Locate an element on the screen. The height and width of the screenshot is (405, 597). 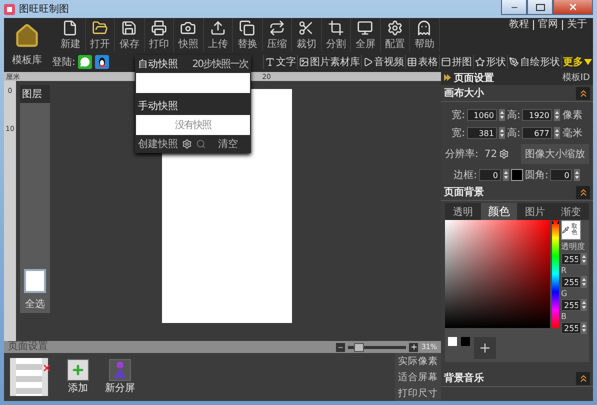
zoom-in-button is located at coordinates (413, 347).